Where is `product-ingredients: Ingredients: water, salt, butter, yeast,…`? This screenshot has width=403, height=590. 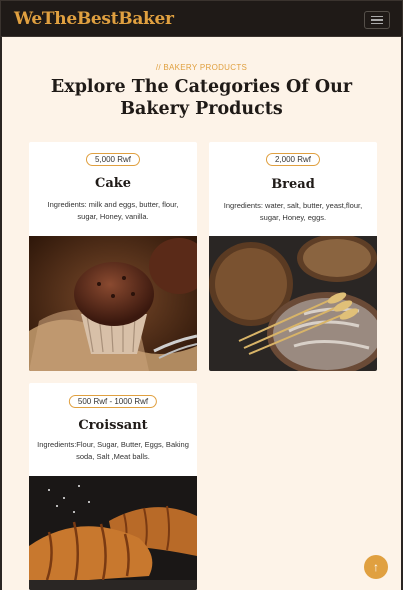
product-ingredients: Ingredients: water, salt, butter, yeast,… is located at coordinates (293, 211).